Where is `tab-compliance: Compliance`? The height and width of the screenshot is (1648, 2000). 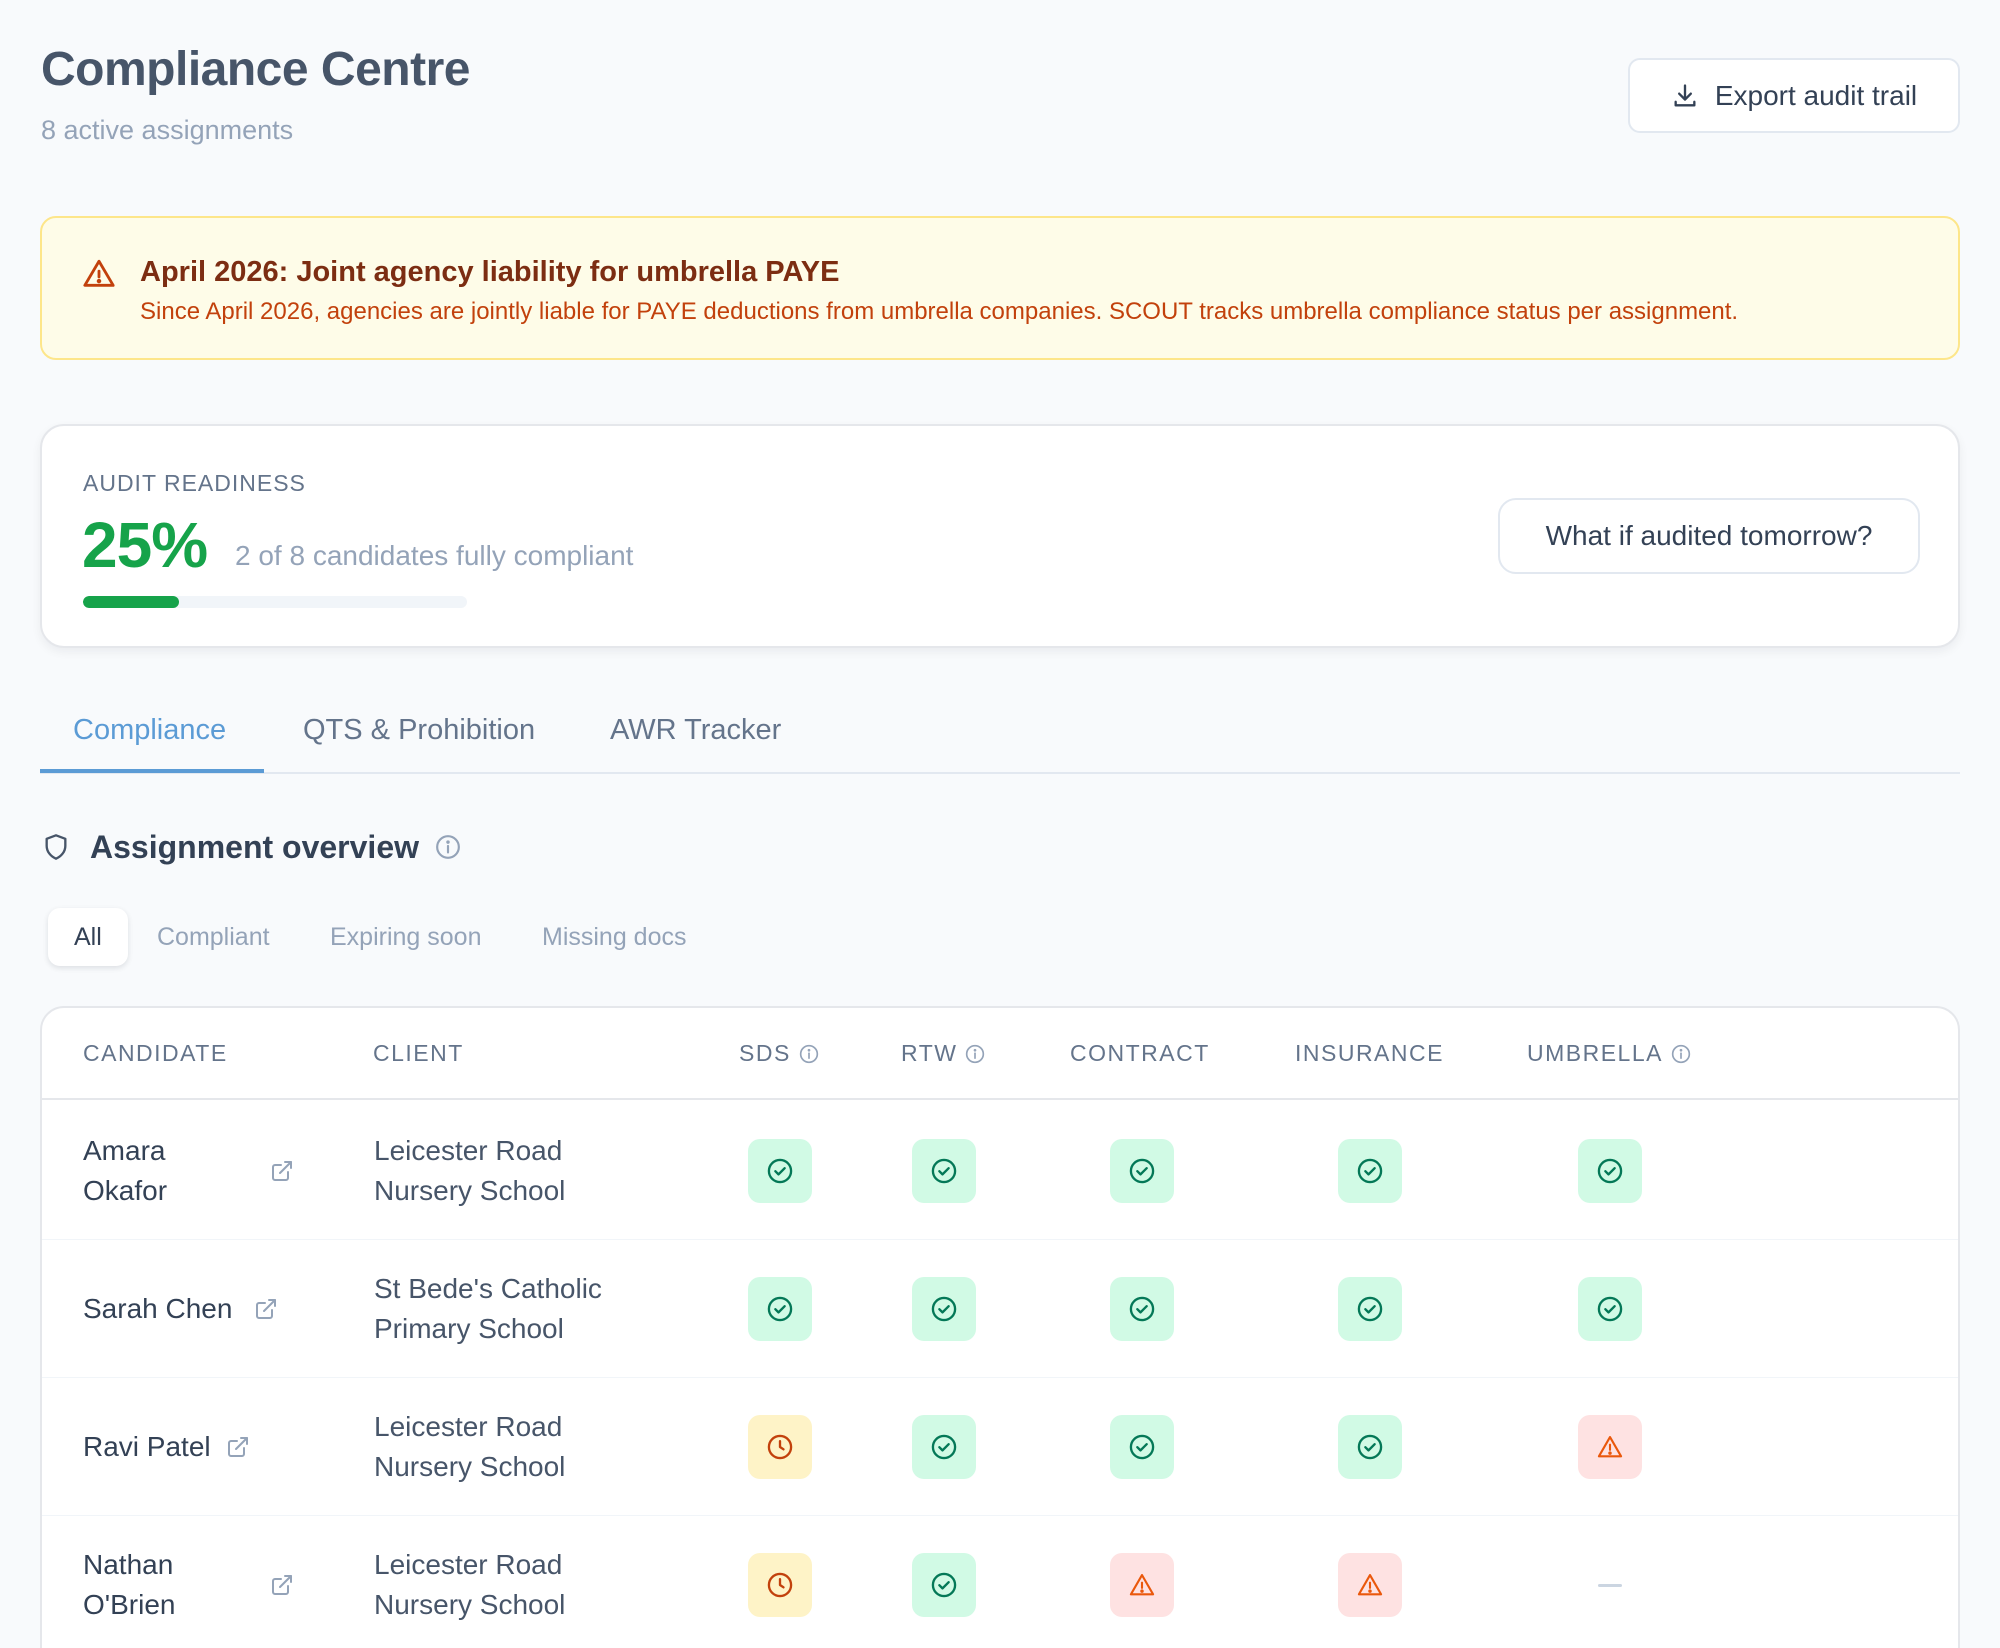 tab-compliance: Compliance is located at coordinates (149, 730).